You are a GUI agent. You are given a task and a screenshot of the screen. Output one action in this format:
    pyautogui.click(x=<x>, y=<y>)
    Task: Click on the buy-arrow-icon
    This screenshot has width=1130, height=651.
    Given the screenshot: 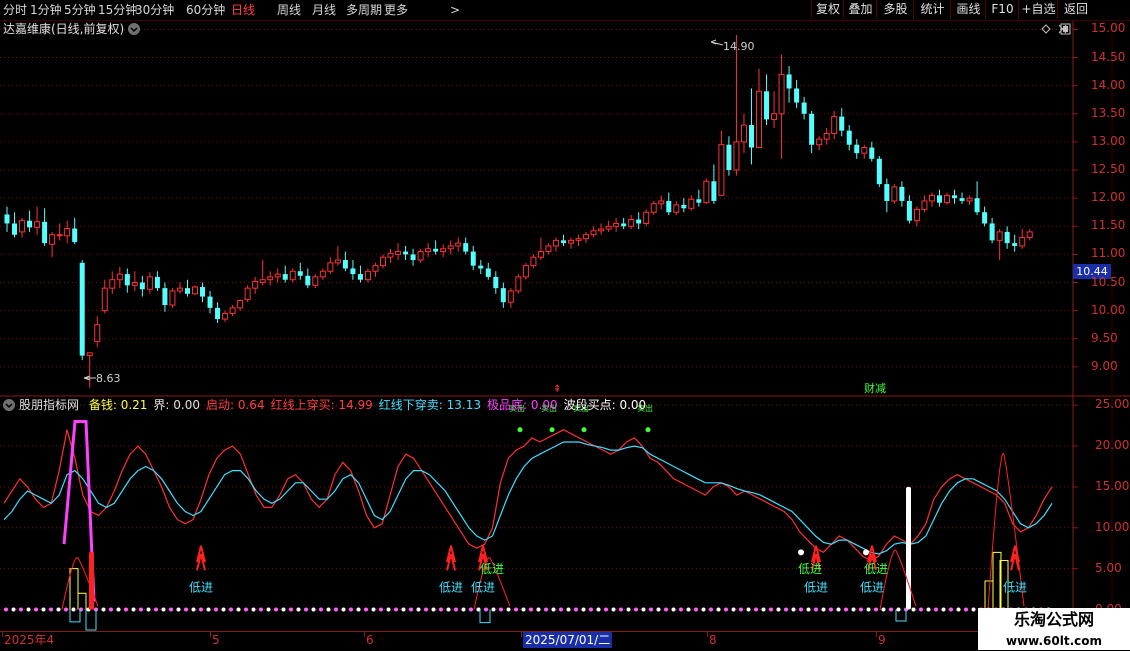 What is the action you would take?
    pyautogui.click(x=201, y=558)
    